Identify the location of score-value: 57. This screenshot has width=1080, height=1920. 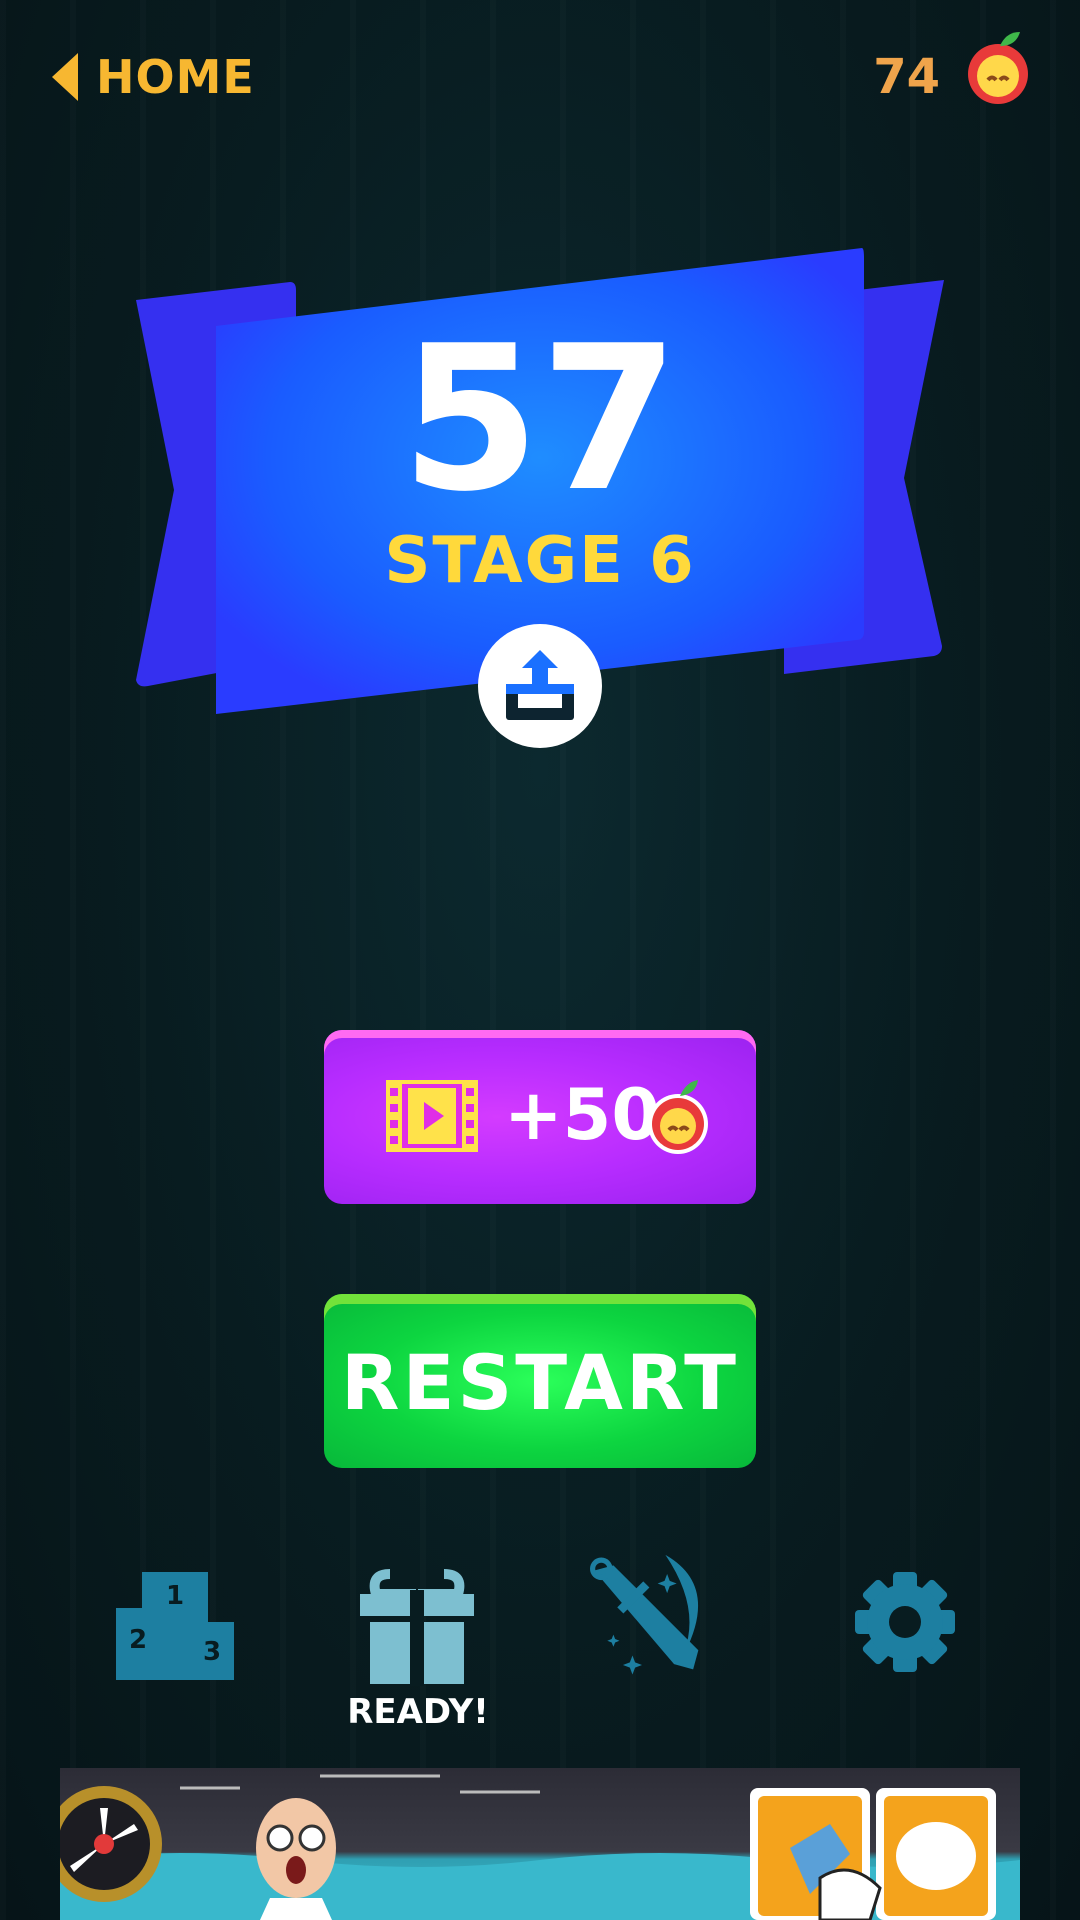
(540, 419).